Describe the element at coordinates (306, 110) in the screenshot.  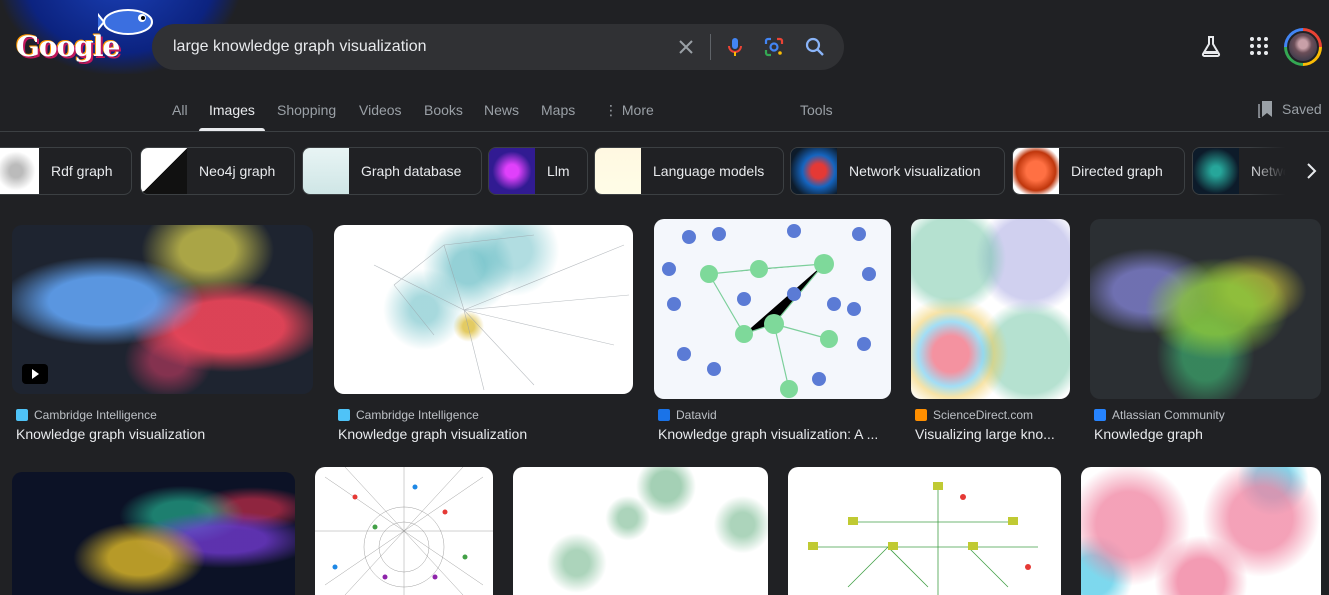
I see `tab-shopping: Shopping` at that location.